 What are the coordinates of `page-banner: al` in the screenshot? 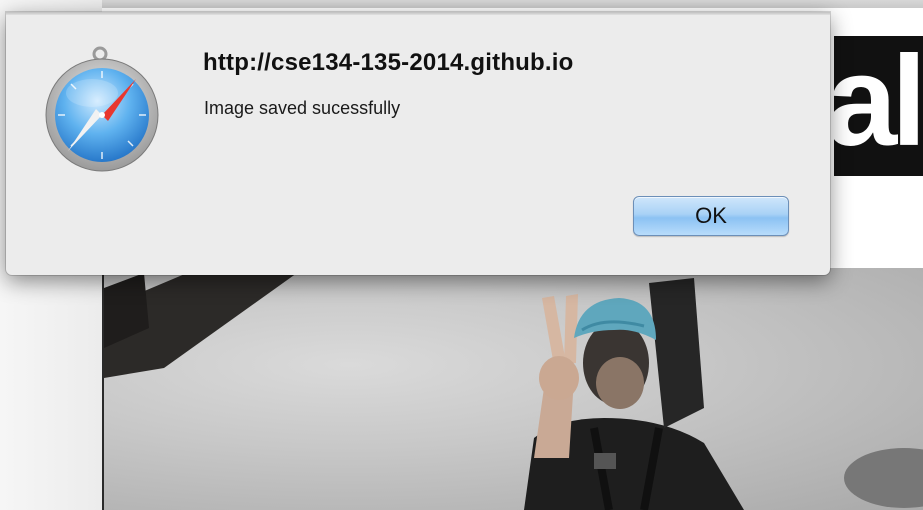 It's located at (871, 106).